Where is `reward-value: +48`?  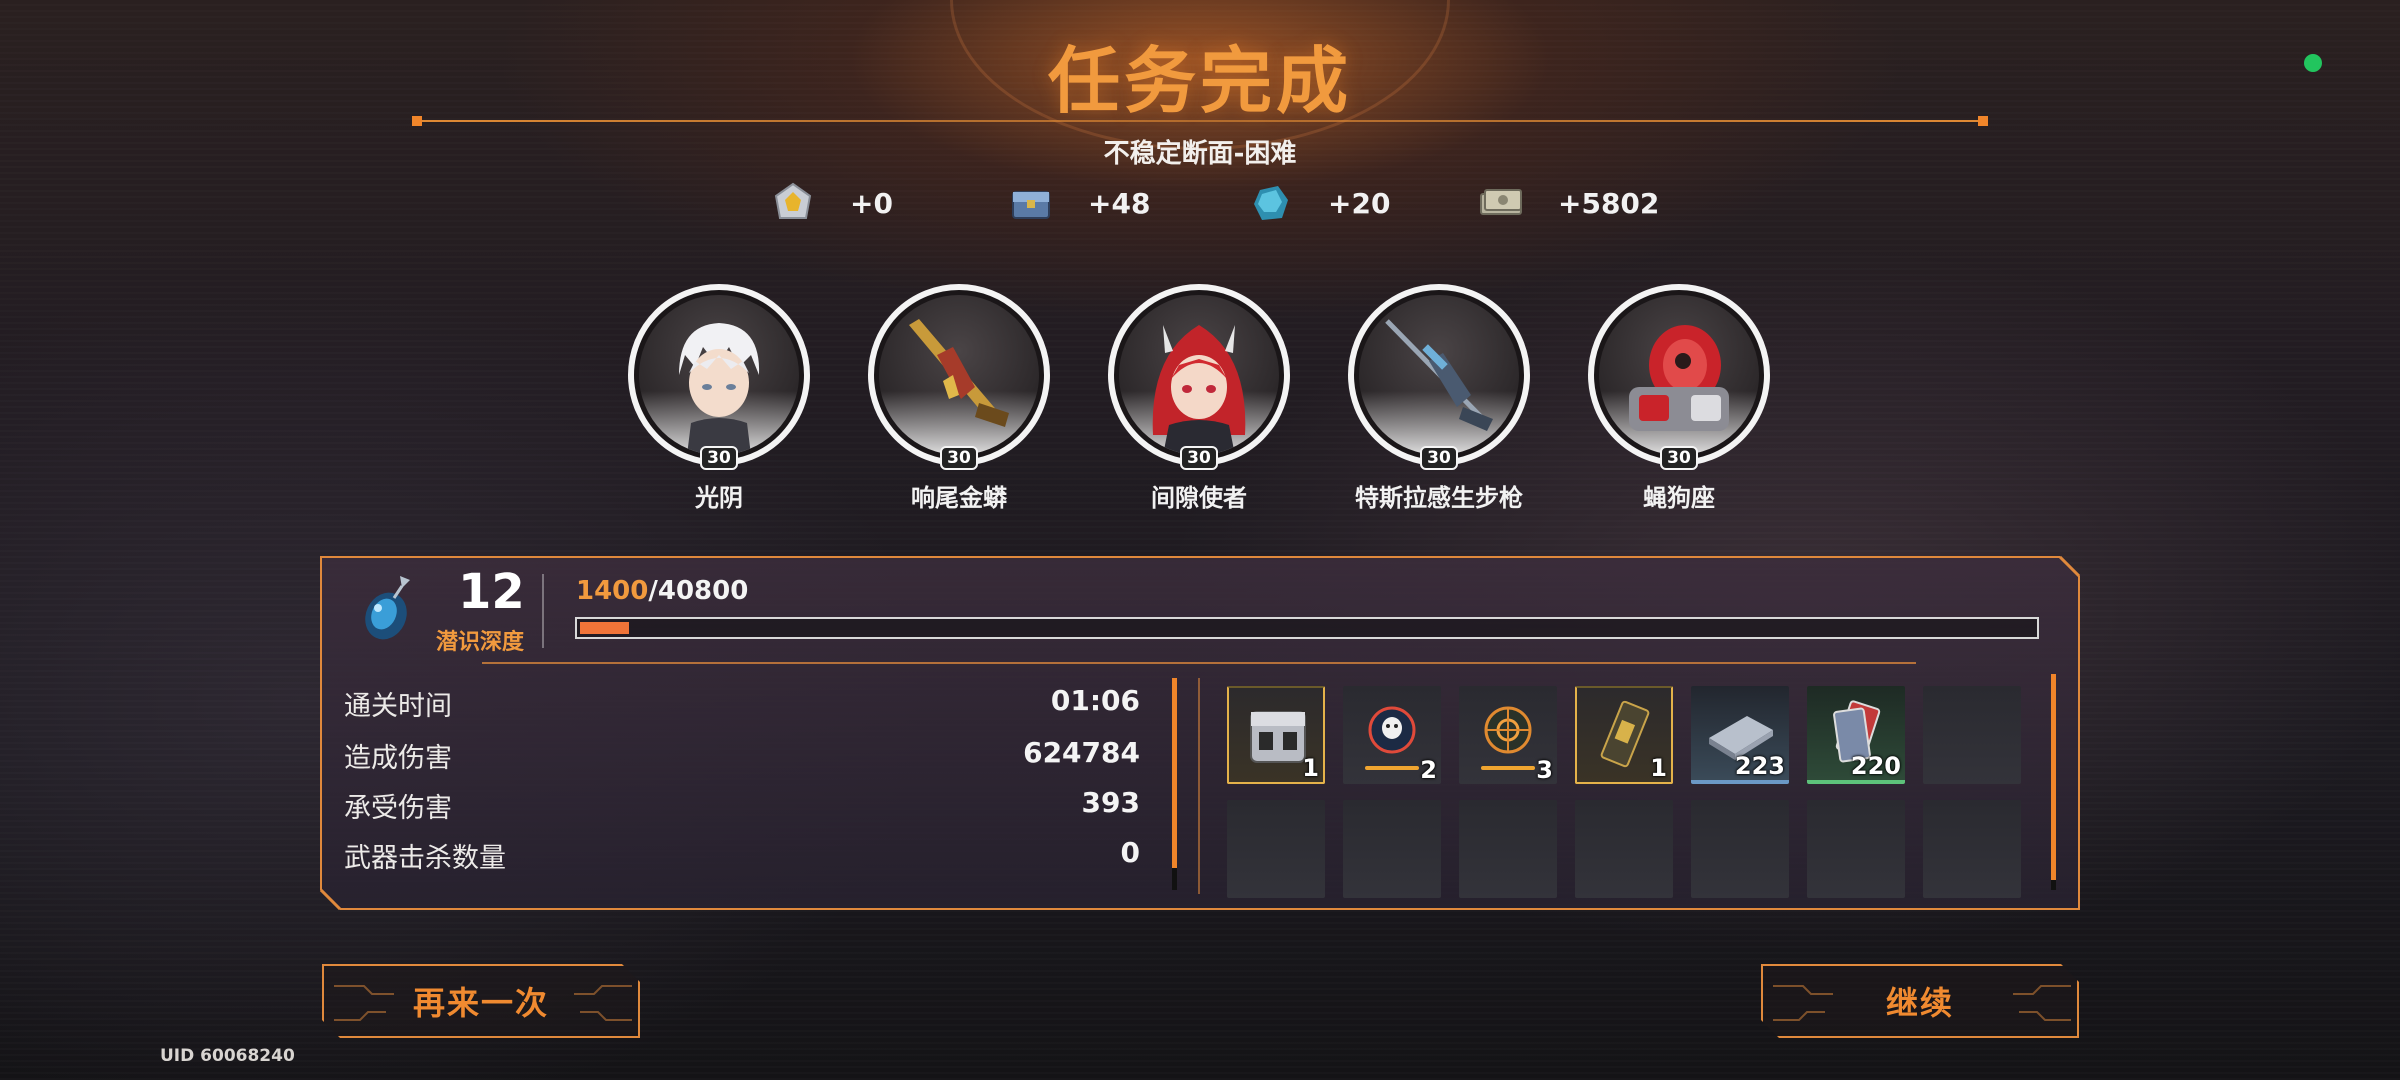 reward-value: +48 is located at coordinates (1119, 203).